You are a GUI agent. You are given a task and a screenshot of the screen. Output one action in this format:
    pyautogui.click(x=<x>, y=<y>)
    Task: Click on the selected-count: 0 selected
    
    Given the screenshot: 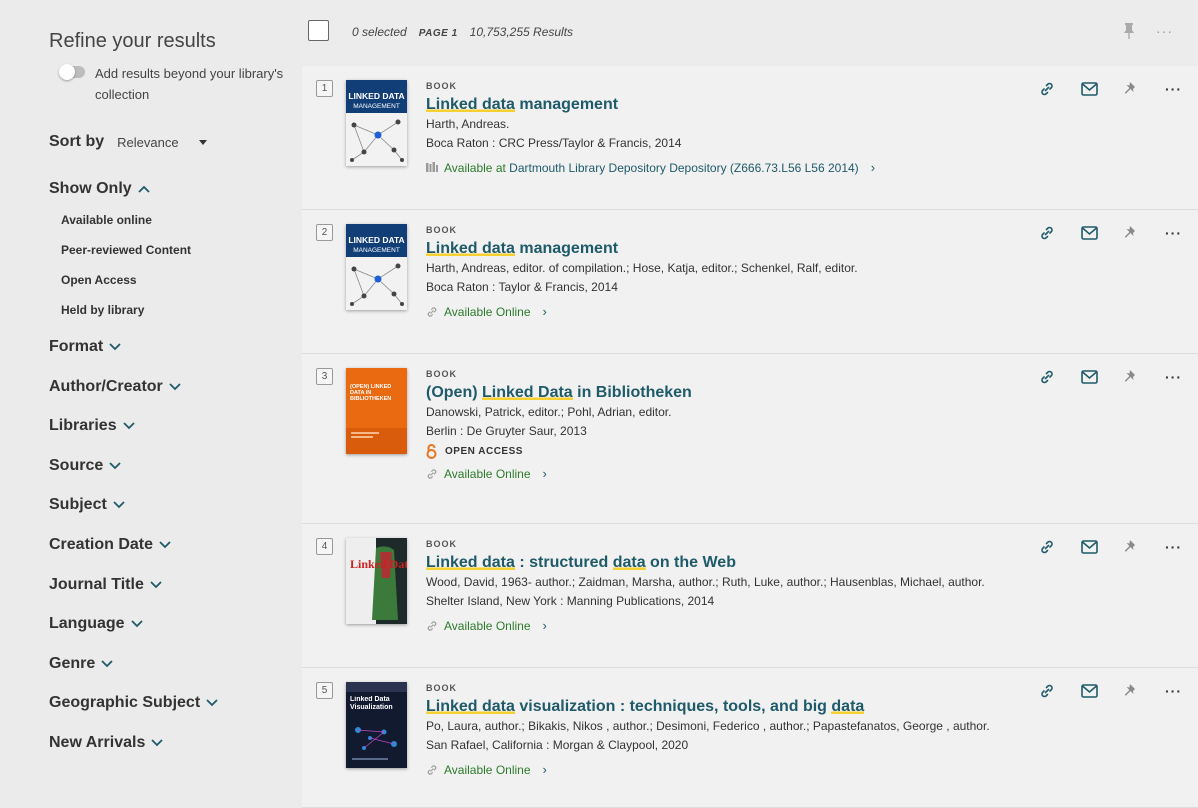 What is the action you would take?
    pyautogui.click(x=379, y=32)
    